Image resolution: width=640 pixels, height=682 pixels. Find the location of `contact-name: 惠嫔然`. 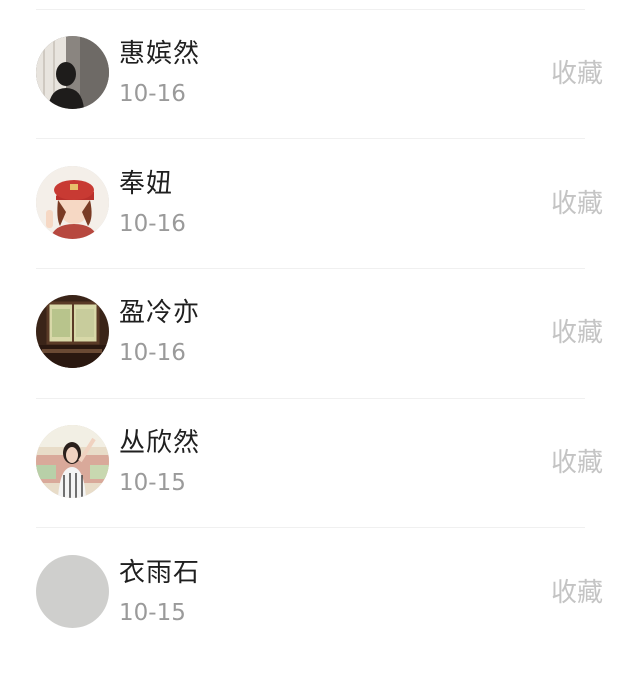

contact-name: 惠嫔然 is located at coordinates (160, 54).